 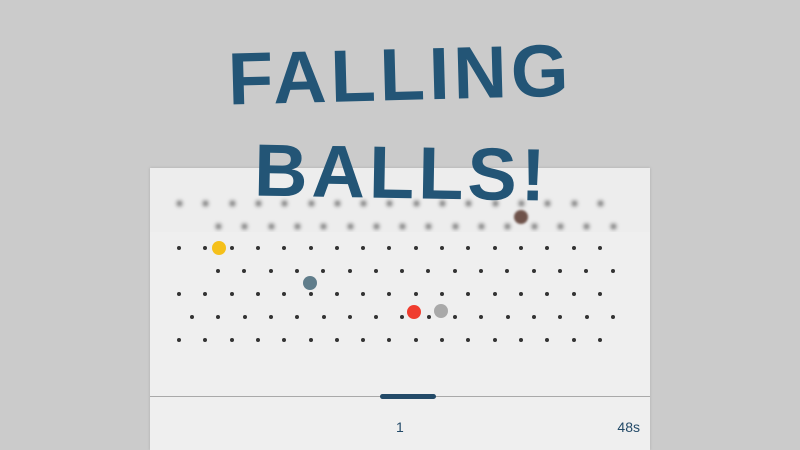 I want to click on timer-display: 48s, so click(x=628, y=427).